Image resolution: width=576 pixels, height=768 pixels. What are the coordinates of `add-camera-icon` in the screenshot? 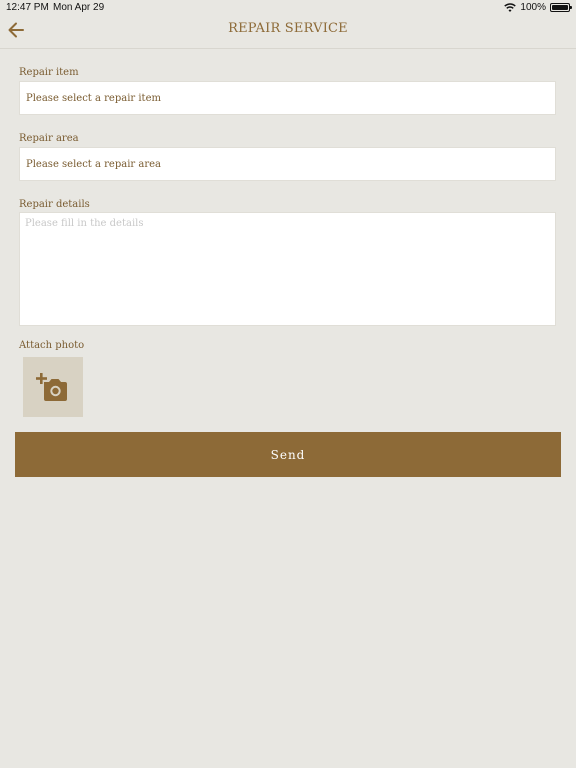 It's located at (51, 387).